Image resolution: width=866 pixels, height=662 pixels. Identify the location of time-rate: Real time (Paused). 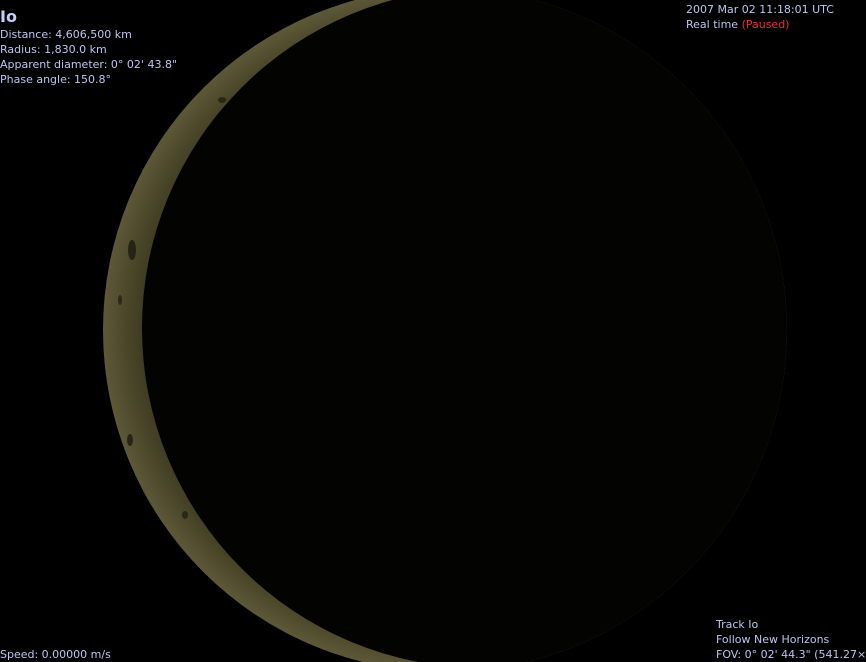
(760, 24).